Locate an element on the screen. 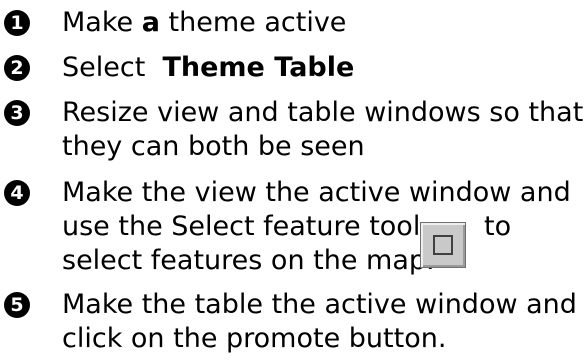 The height and width of the screenshot is (362, 586). step-1-text: Make a theme active is located at coordinates (204, 23).